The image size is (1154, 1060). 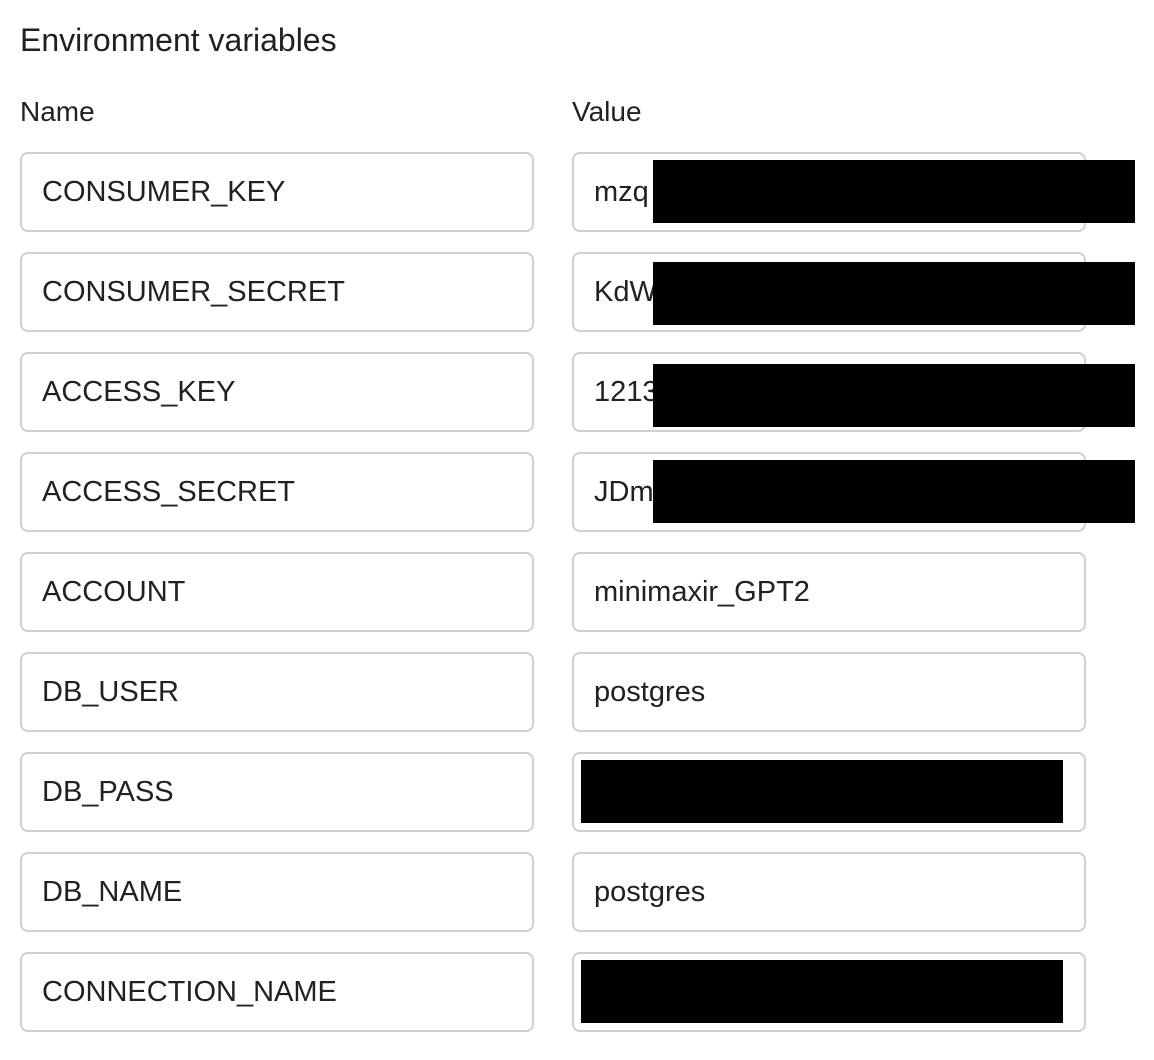 I want to click on env-var-row: ACCOUNT minimaxir_GPT2, so click(x=577, y=592).